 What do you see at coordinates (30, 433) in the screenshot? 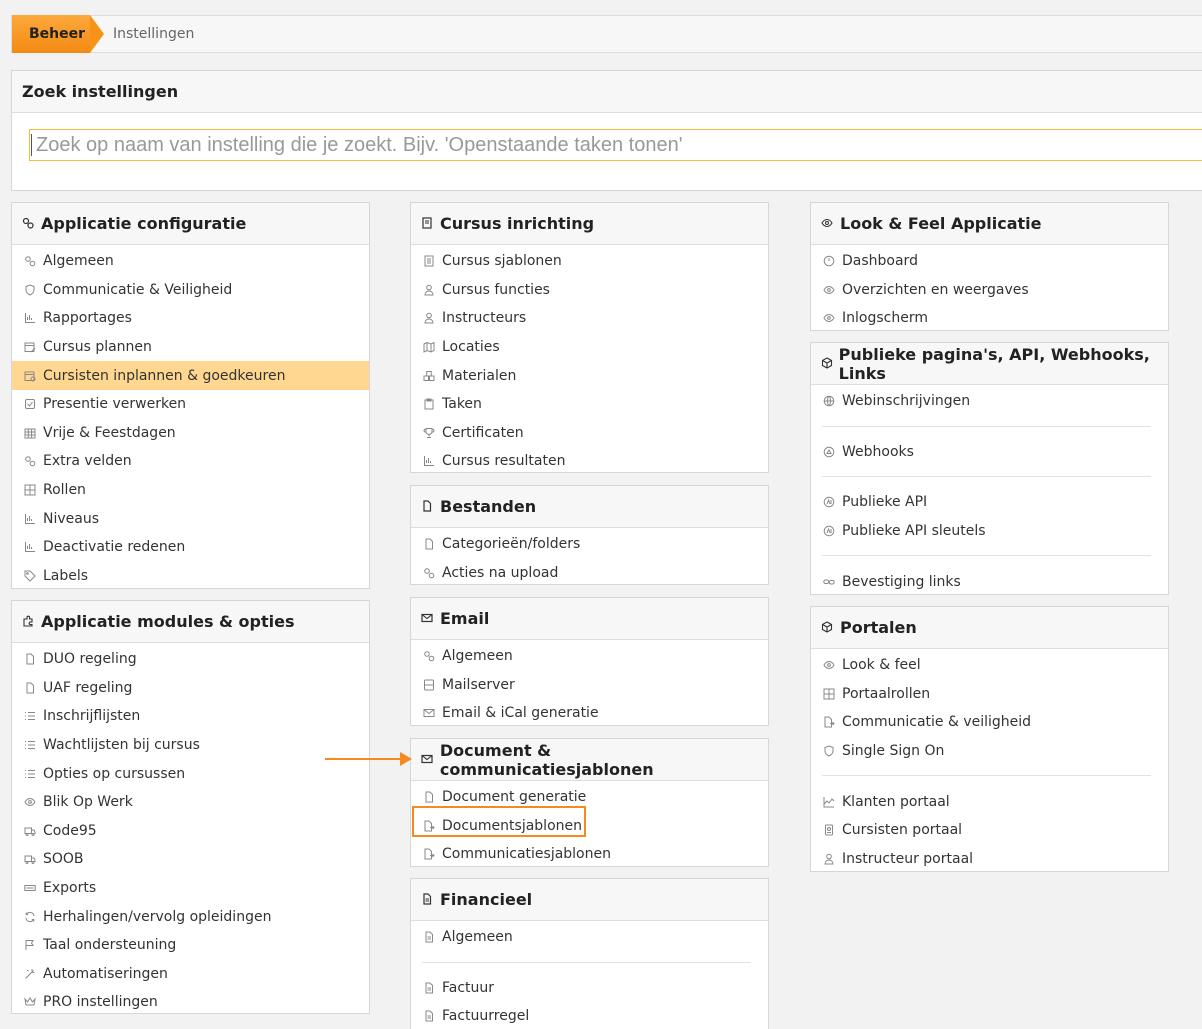
I see `calendar-grid-icon` at bounding box center [30, 433].